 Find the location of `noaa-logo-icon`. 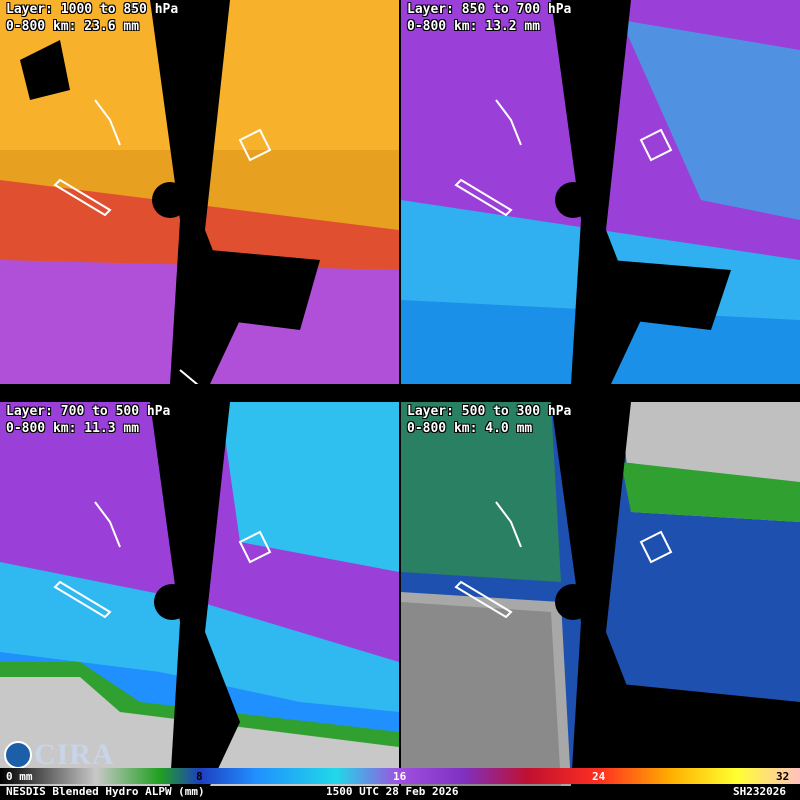

noaa-logo-icon is located at coordinates (18, 755).